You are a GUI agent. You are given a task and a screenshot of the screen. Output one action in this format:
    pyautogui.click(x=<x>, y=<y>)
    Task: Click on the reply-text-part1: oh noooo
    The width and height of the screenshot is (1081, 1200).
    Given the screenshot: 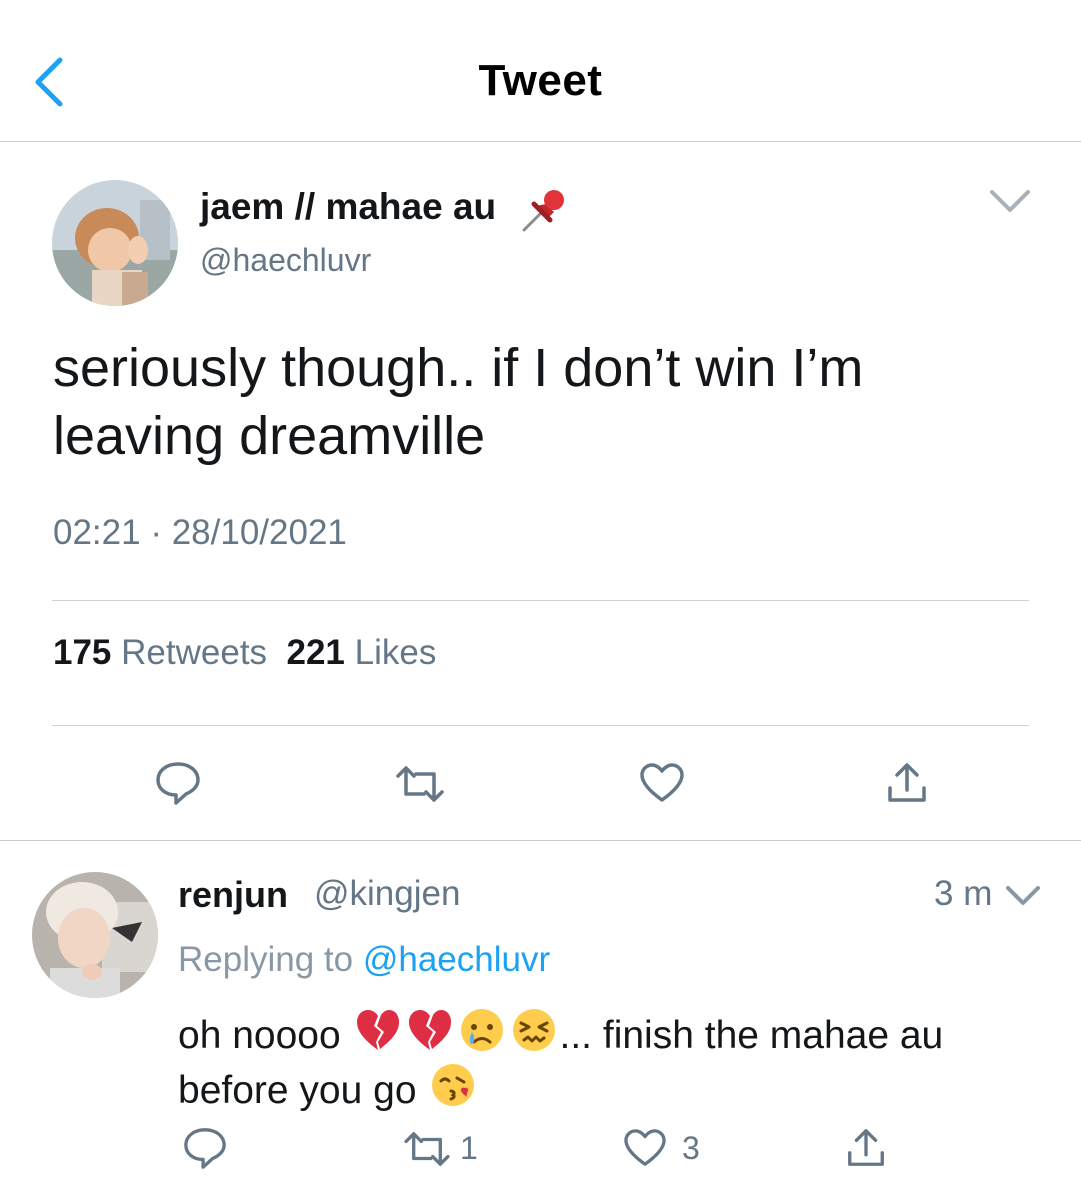 What is the action you would take?
    pyautogui.click(x=259, y=1035)
    